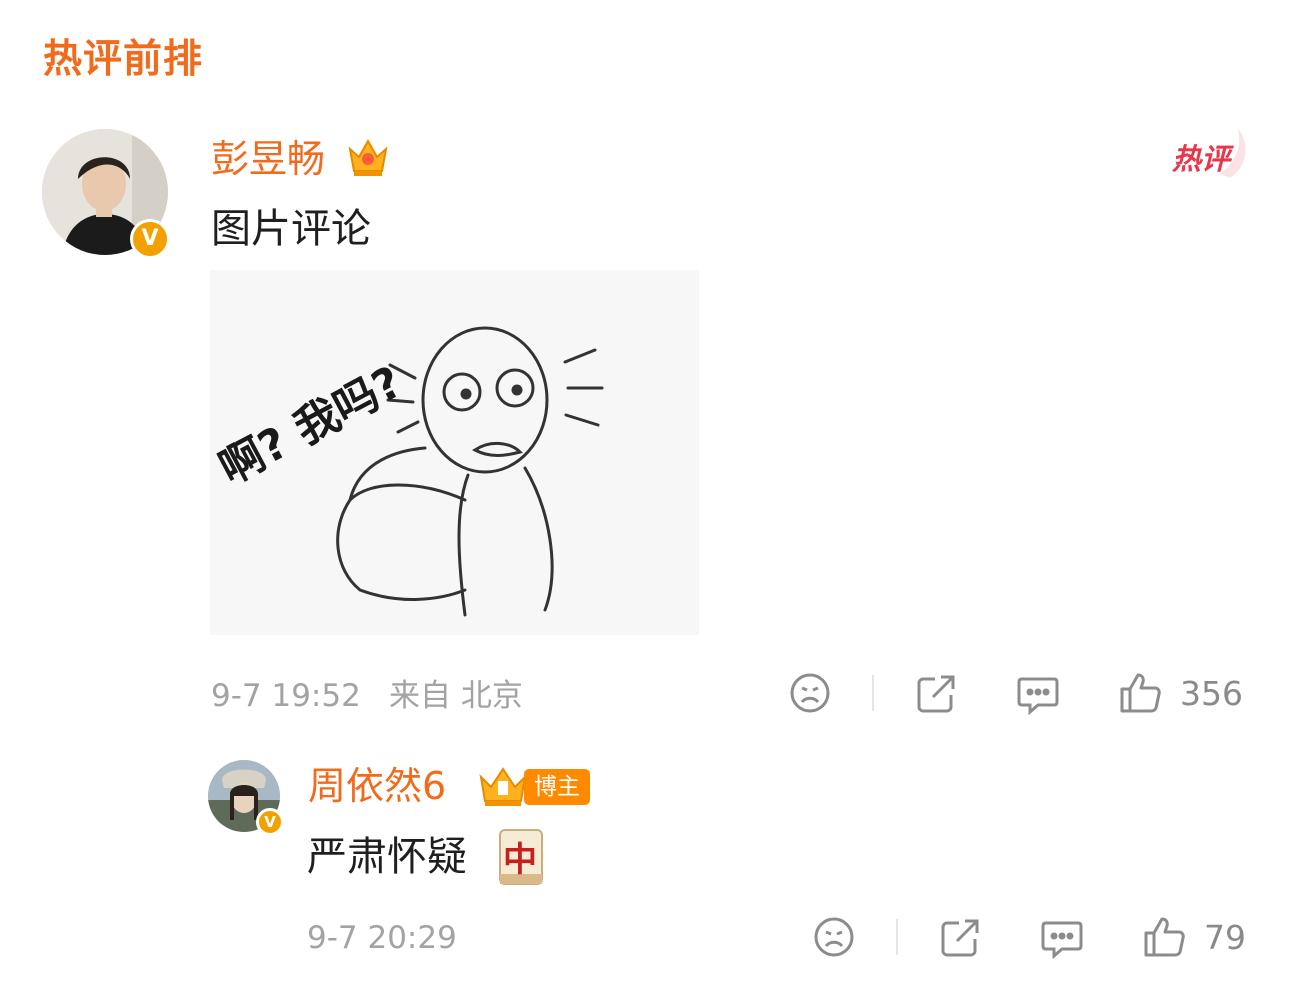  Describe the element at coordinates (387, 857) in the screenshot. I see `reply-text: 严肃怀疑` at that location.